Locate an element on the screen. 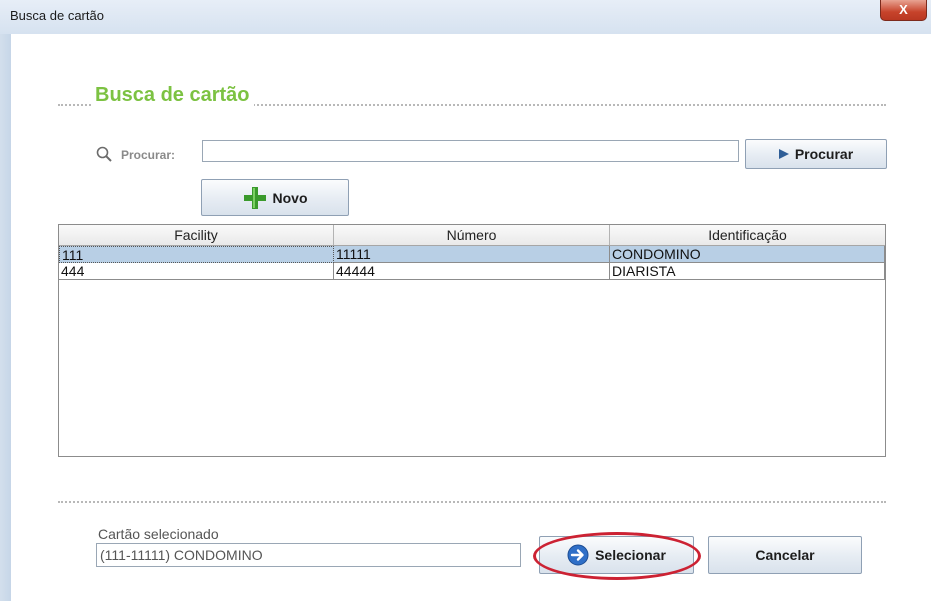 The height and width of the screenshot is (601, 931). close-button: X is located at coordinates (903, 10).